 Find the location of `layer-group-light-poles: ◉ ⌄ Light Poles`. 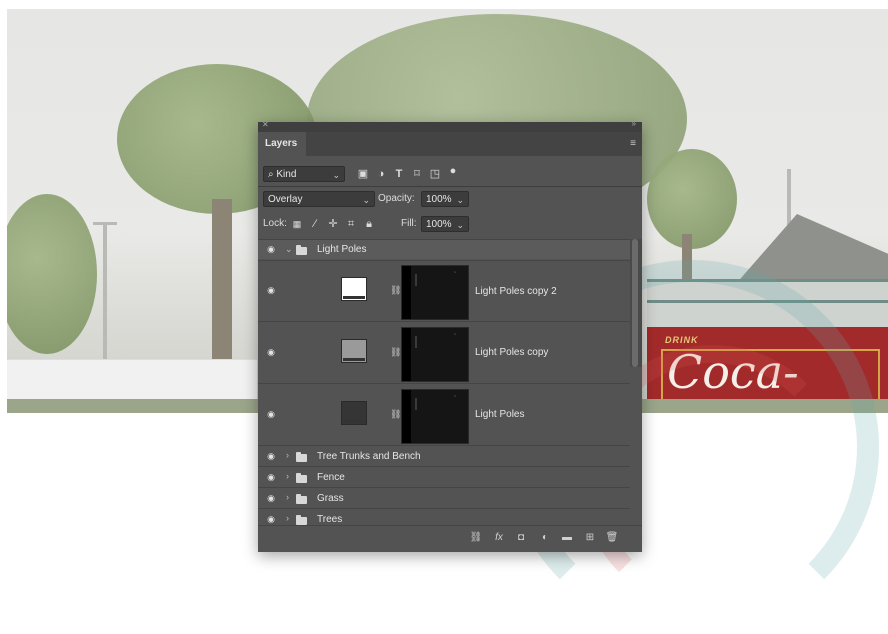

layer-group-light-poles: ◉ ⌄ Light Poles is located at coordinates (444, 249).